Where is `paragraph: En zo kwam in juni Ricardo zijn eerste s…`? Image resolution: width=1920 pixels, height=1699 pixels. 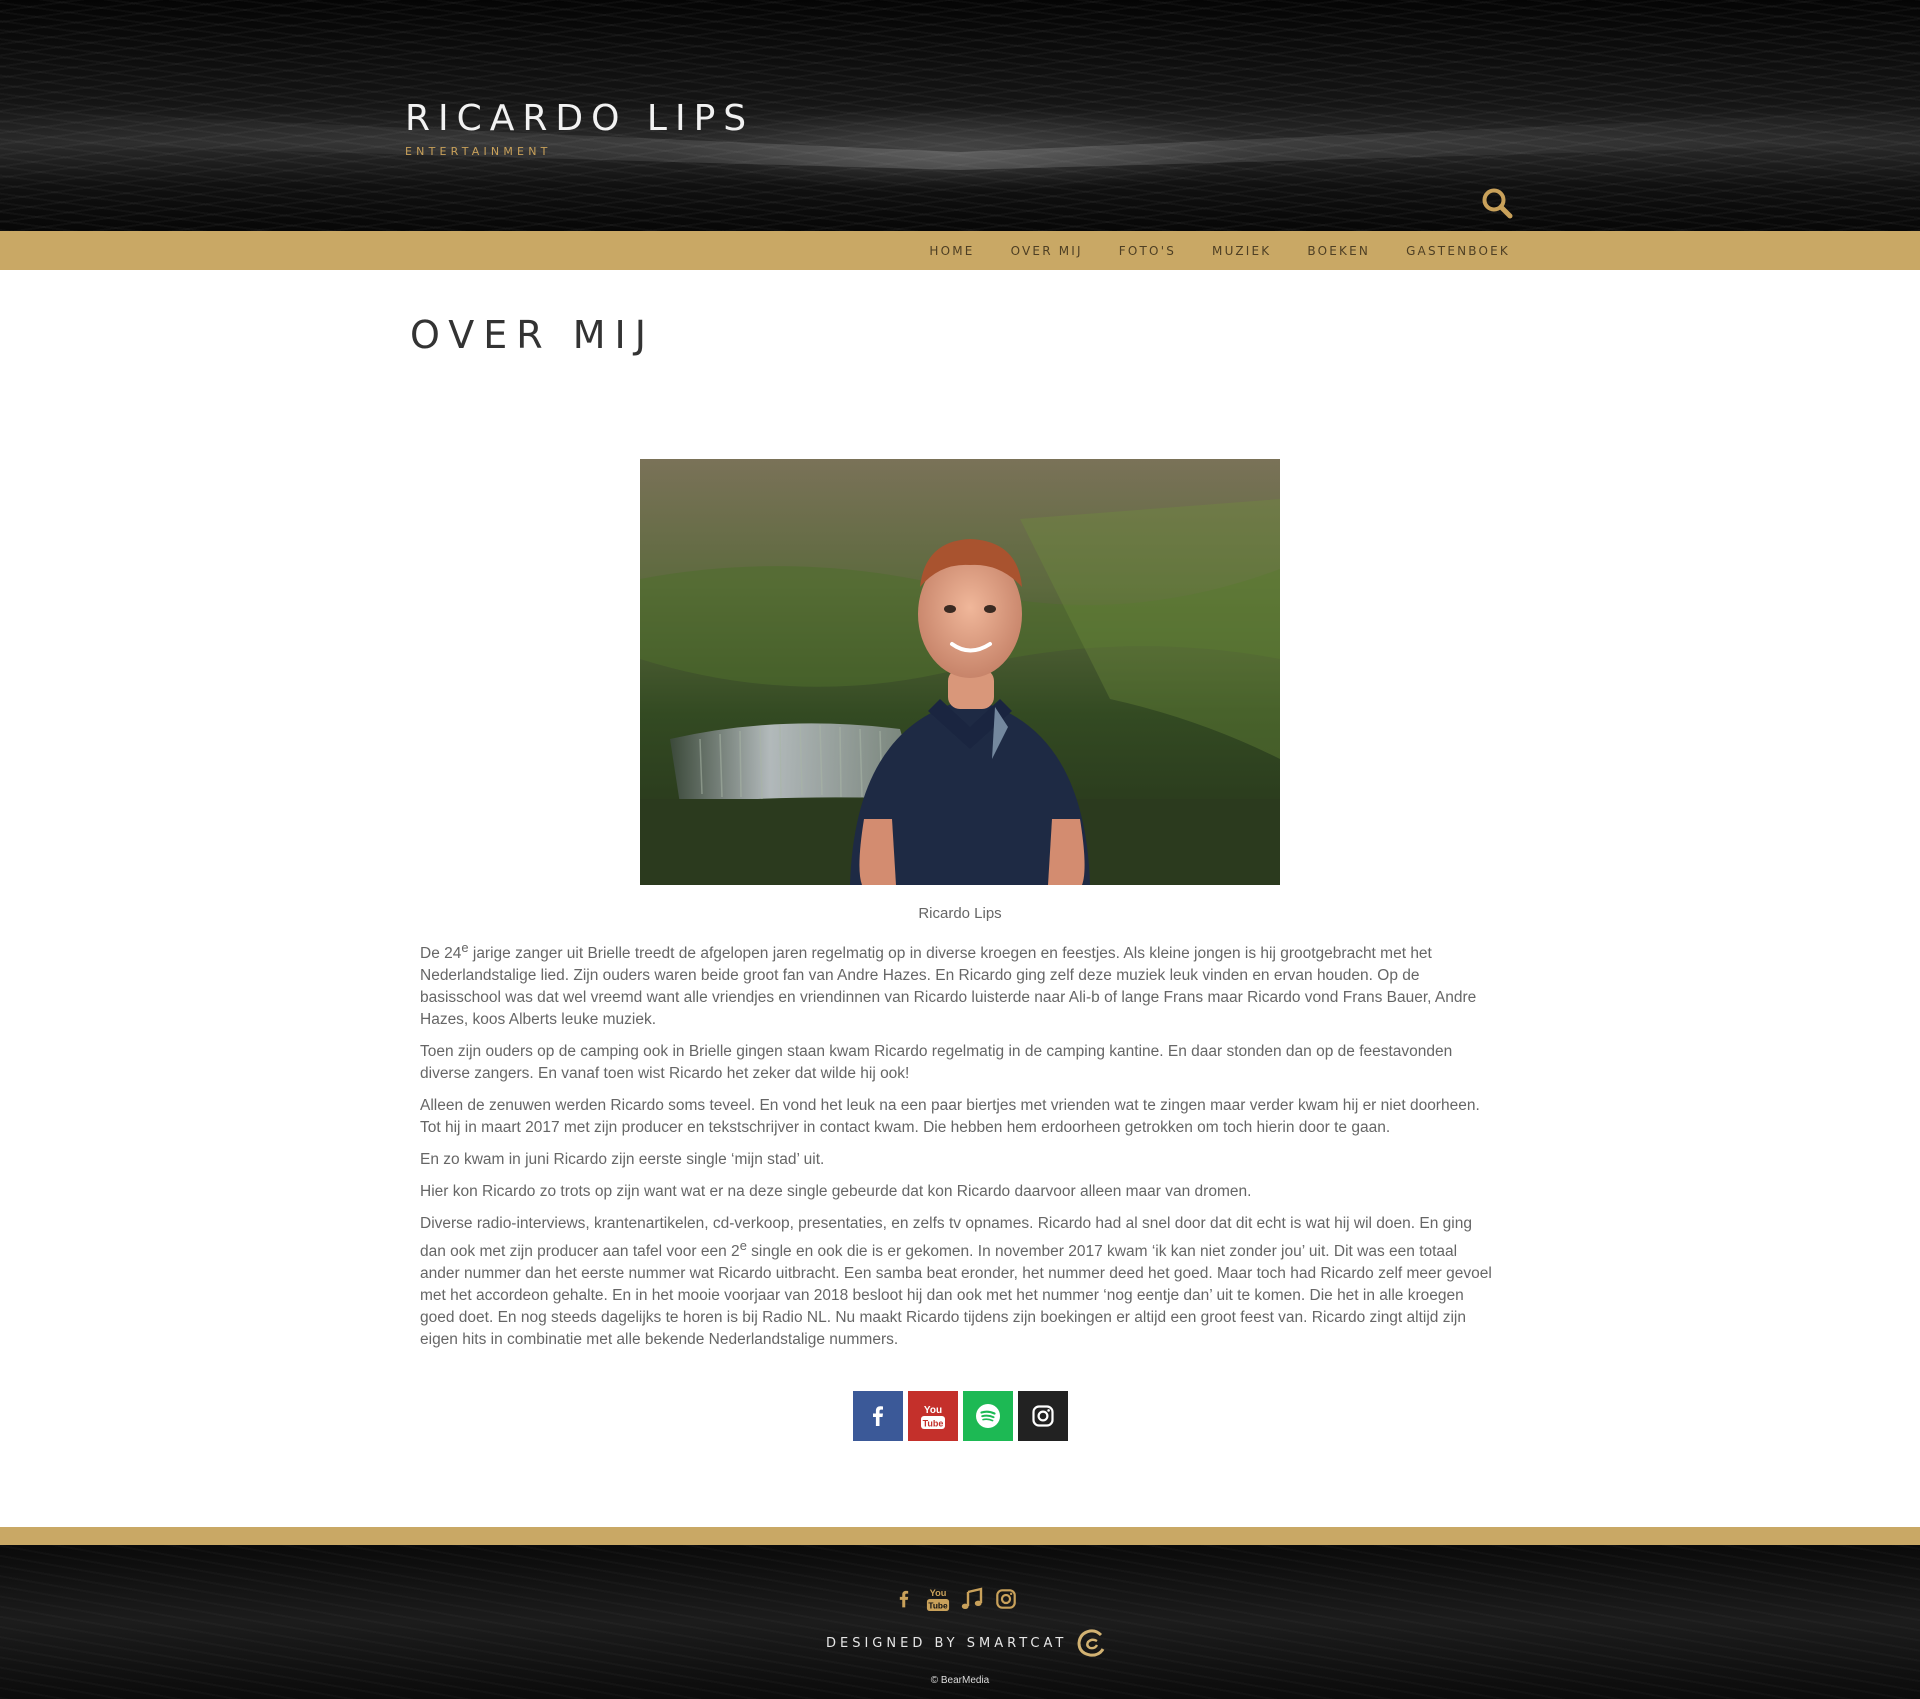 paragraph: En zo kwam in juni Ricardo zijn eerste s… is located at coordinates (622, 1160).